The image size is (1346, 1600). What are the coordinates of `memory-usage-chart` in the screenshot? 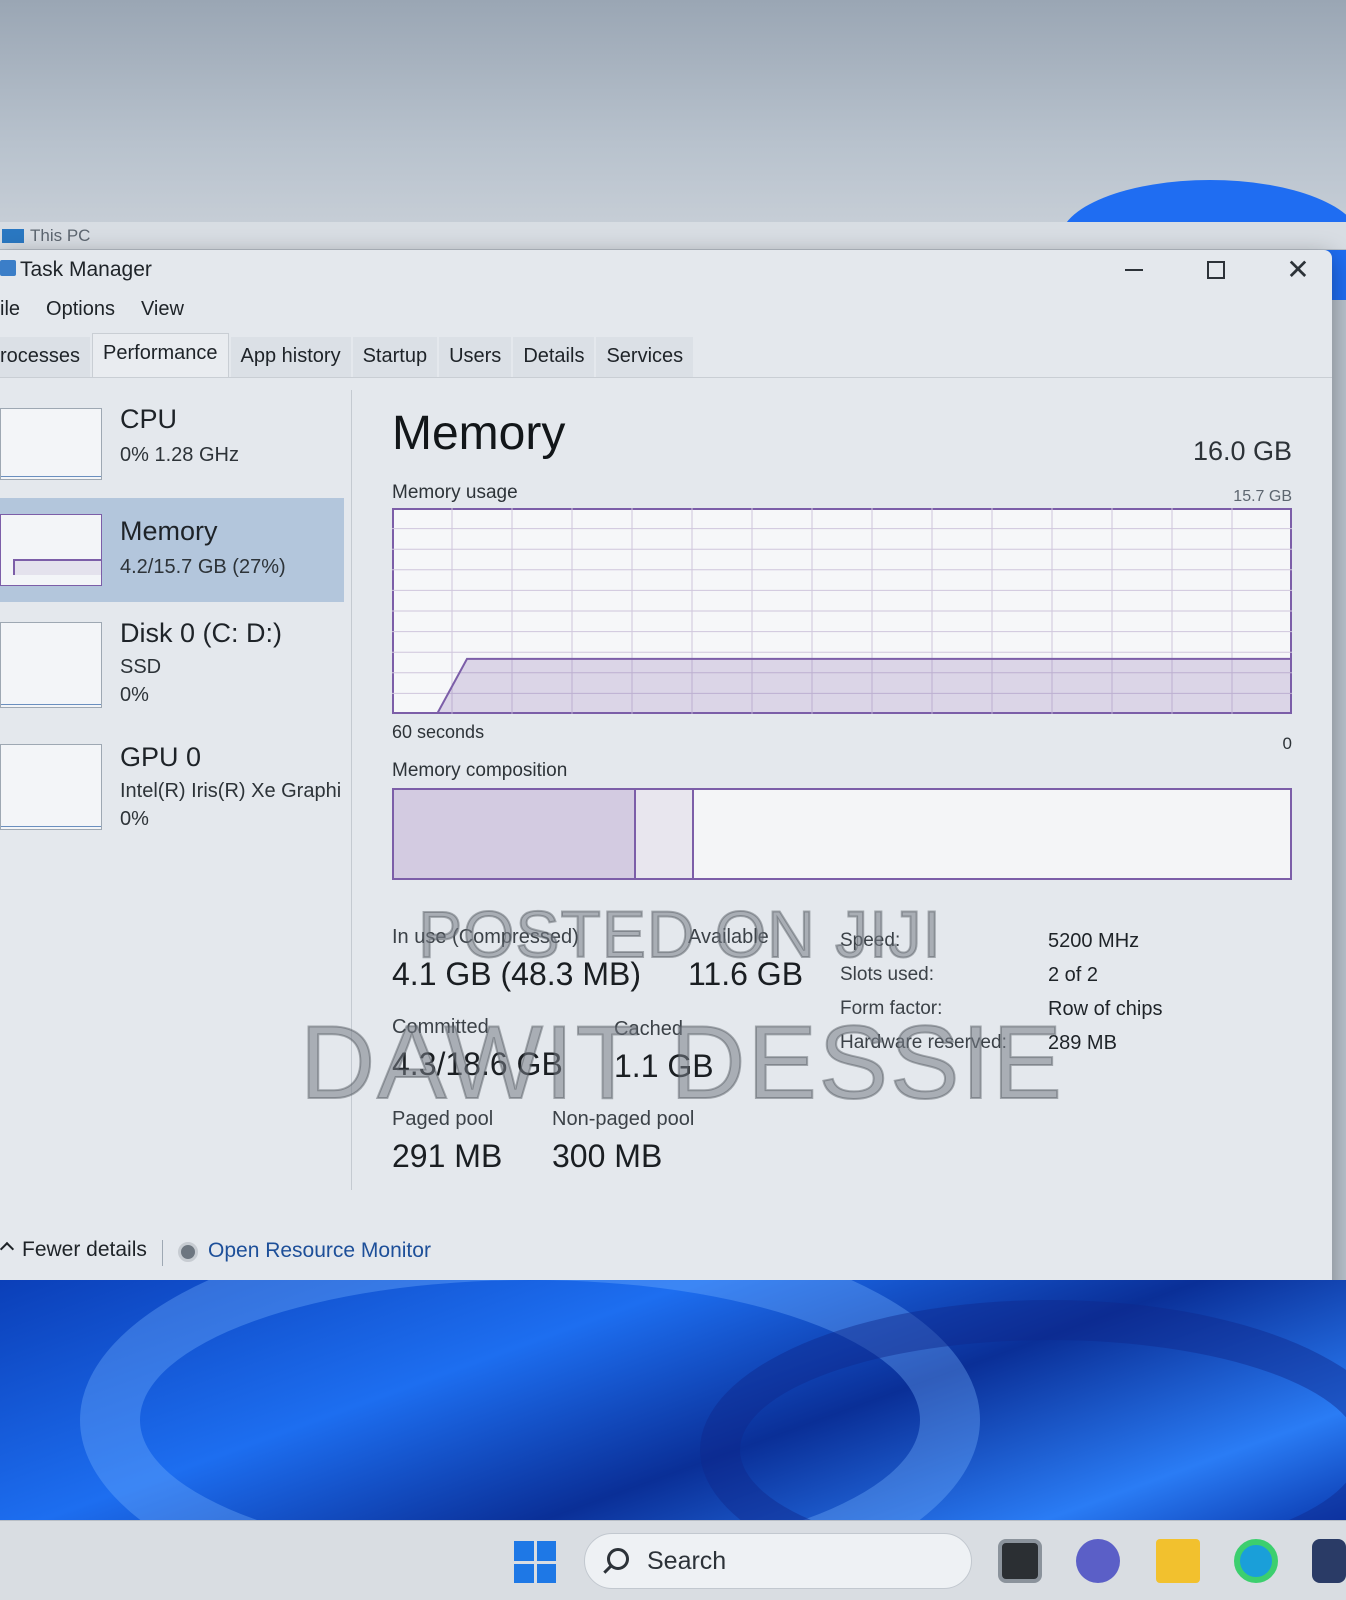 It's located at (842, 611).